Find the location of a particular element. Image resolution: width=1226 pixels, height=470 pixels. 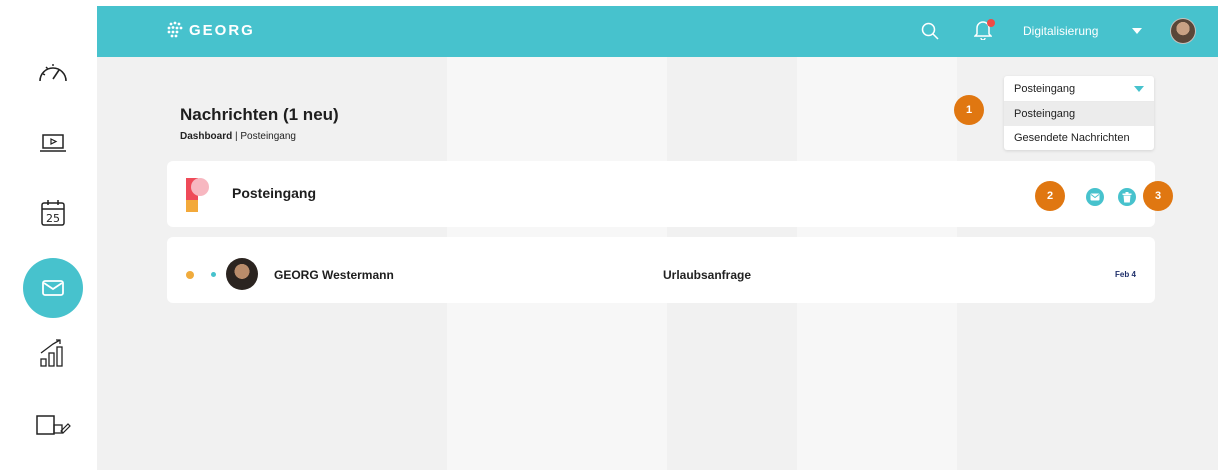

annotation-badge-2: 2 is located at coordinates (1050, 196).